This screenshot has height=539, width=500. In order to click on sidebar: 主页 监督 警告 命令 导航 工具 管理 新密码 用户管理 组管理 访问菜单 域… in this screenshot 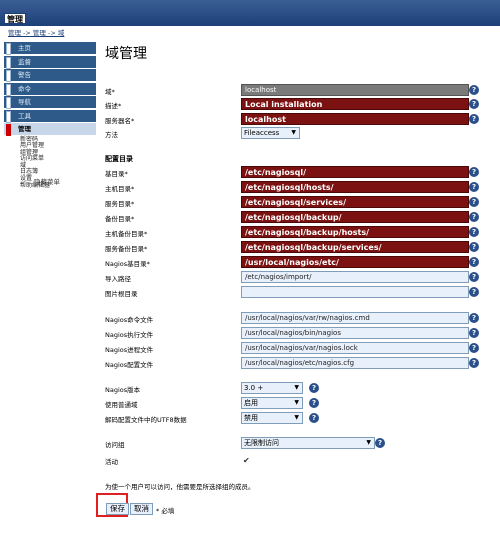, I will do `click(49, 115)`.